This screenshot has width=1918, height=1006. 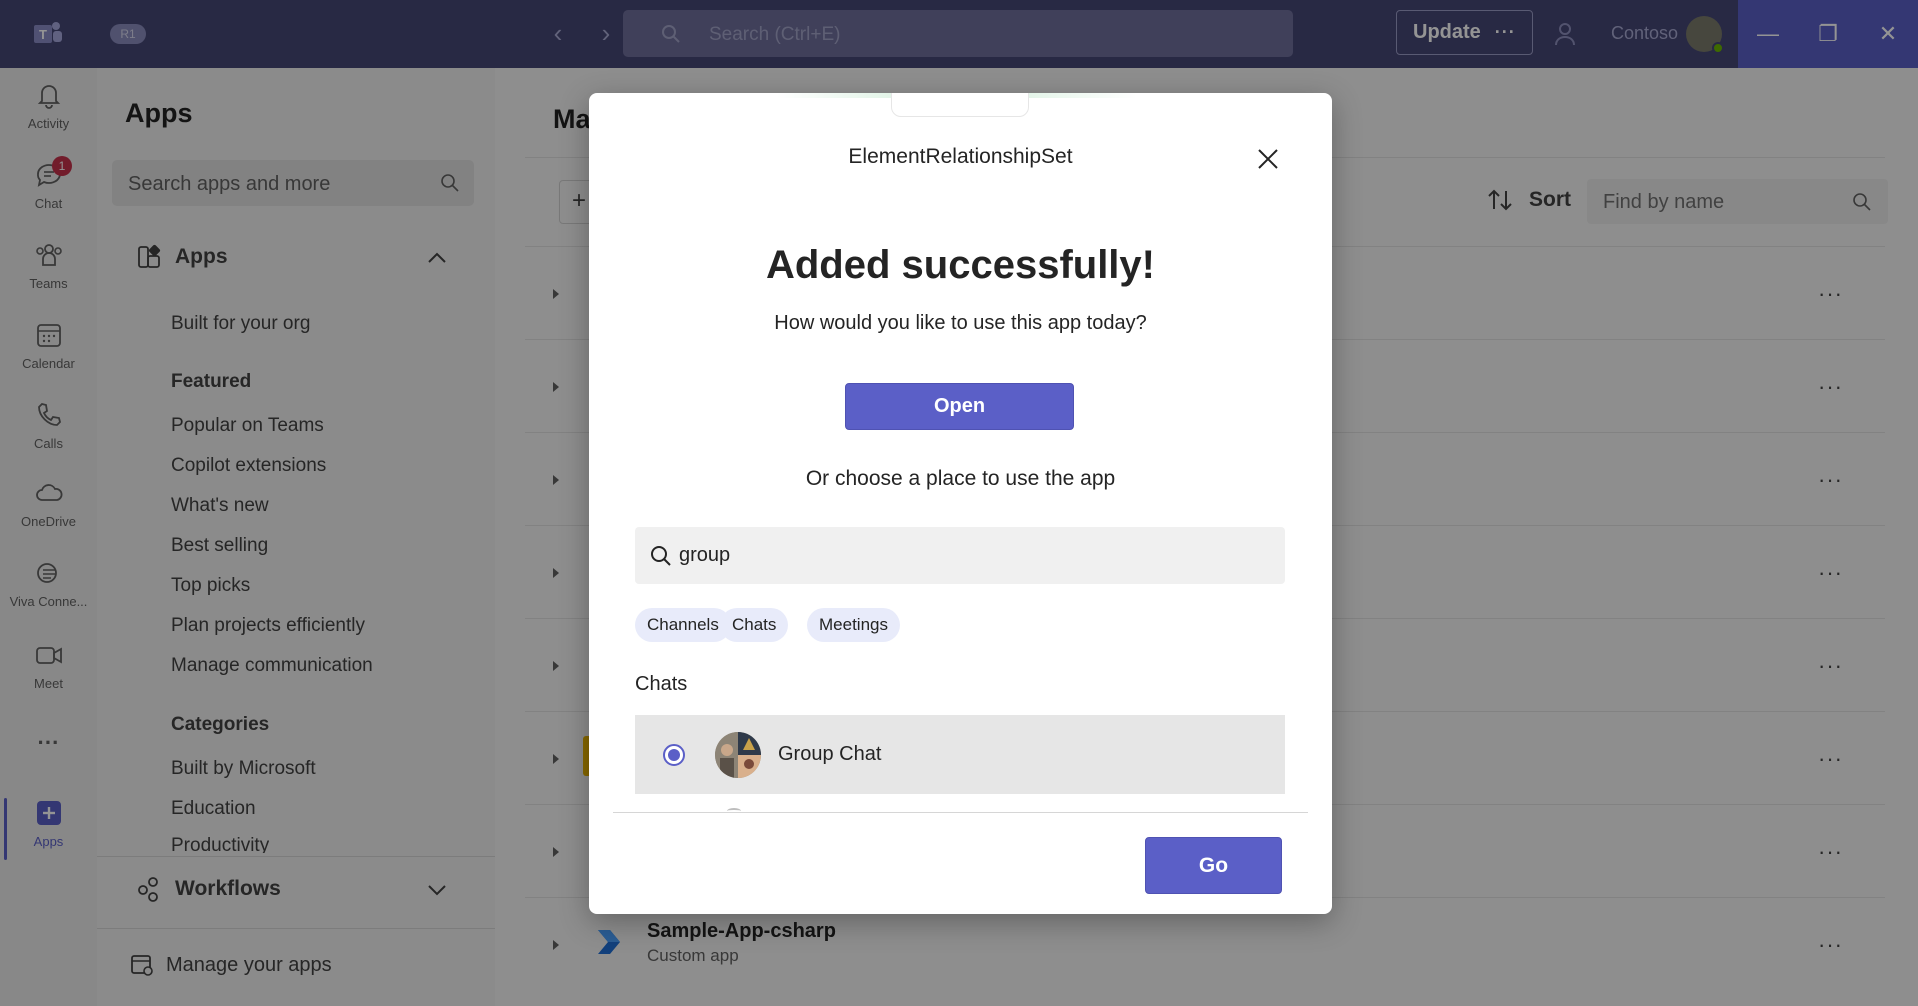 What do you see at coordinates (960, 105) in the screenshot?
I see `app-icon-tab` at bounding box center [960, 105].